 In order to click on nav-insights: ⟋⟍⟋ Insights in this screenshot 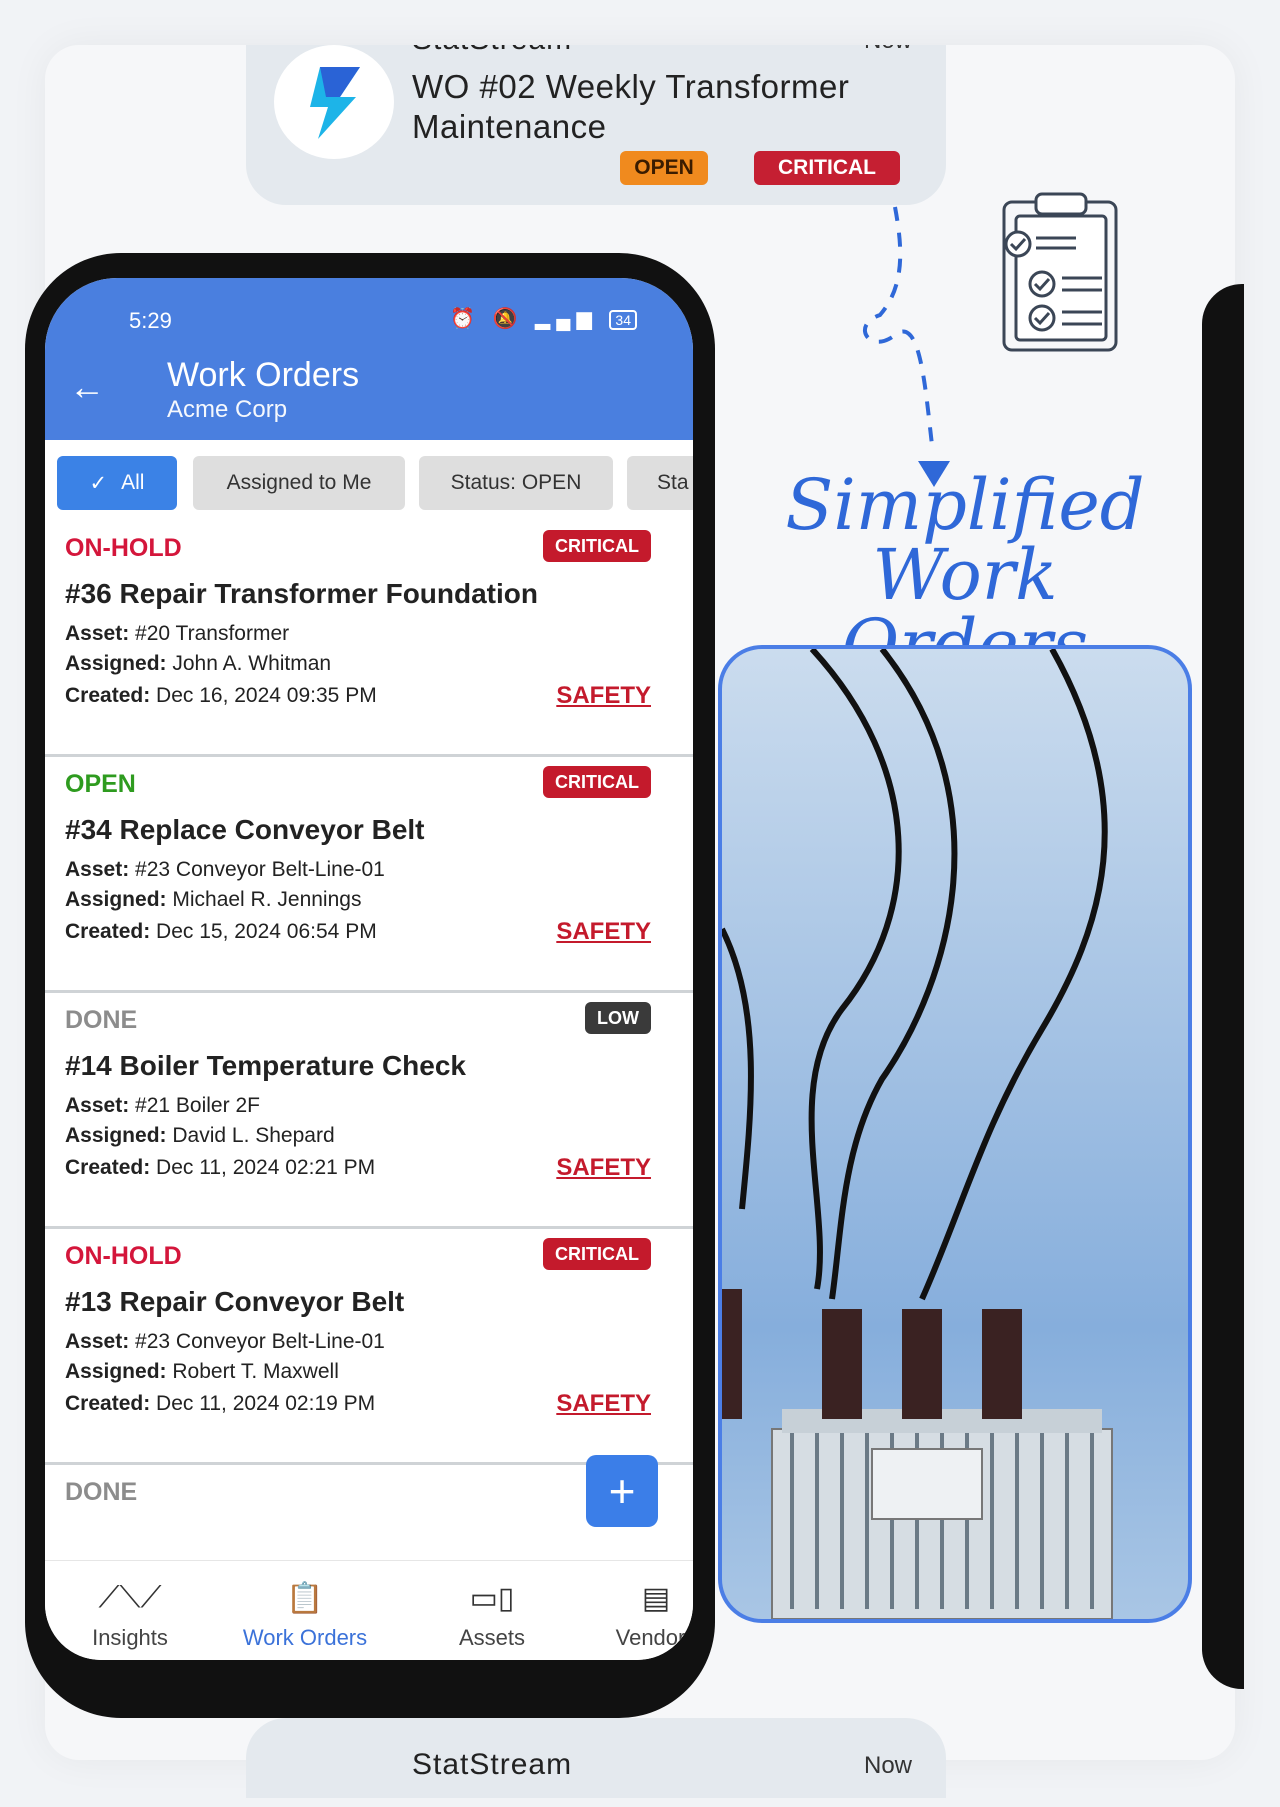, I will do `click(130, 1610)`.